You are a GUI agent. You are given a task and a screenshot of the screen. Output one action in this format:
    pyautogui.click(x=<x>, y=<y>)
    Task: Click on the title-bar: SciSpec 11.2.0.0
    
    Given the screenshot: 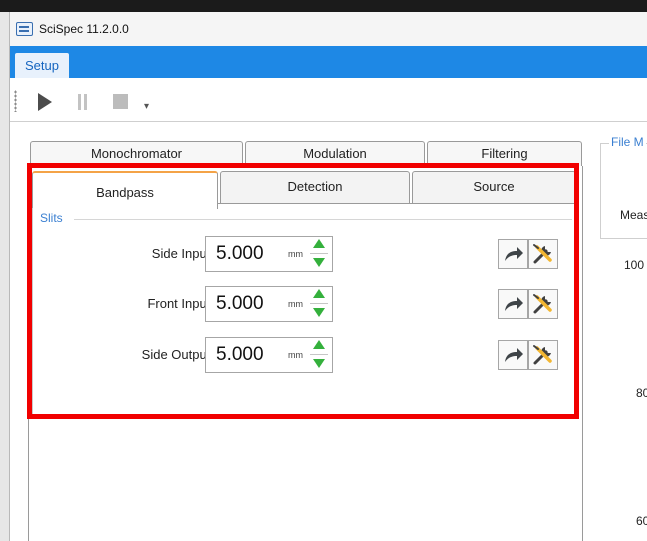 What is the action you would take?
    pyautogui.click(x=328, y=29)
    